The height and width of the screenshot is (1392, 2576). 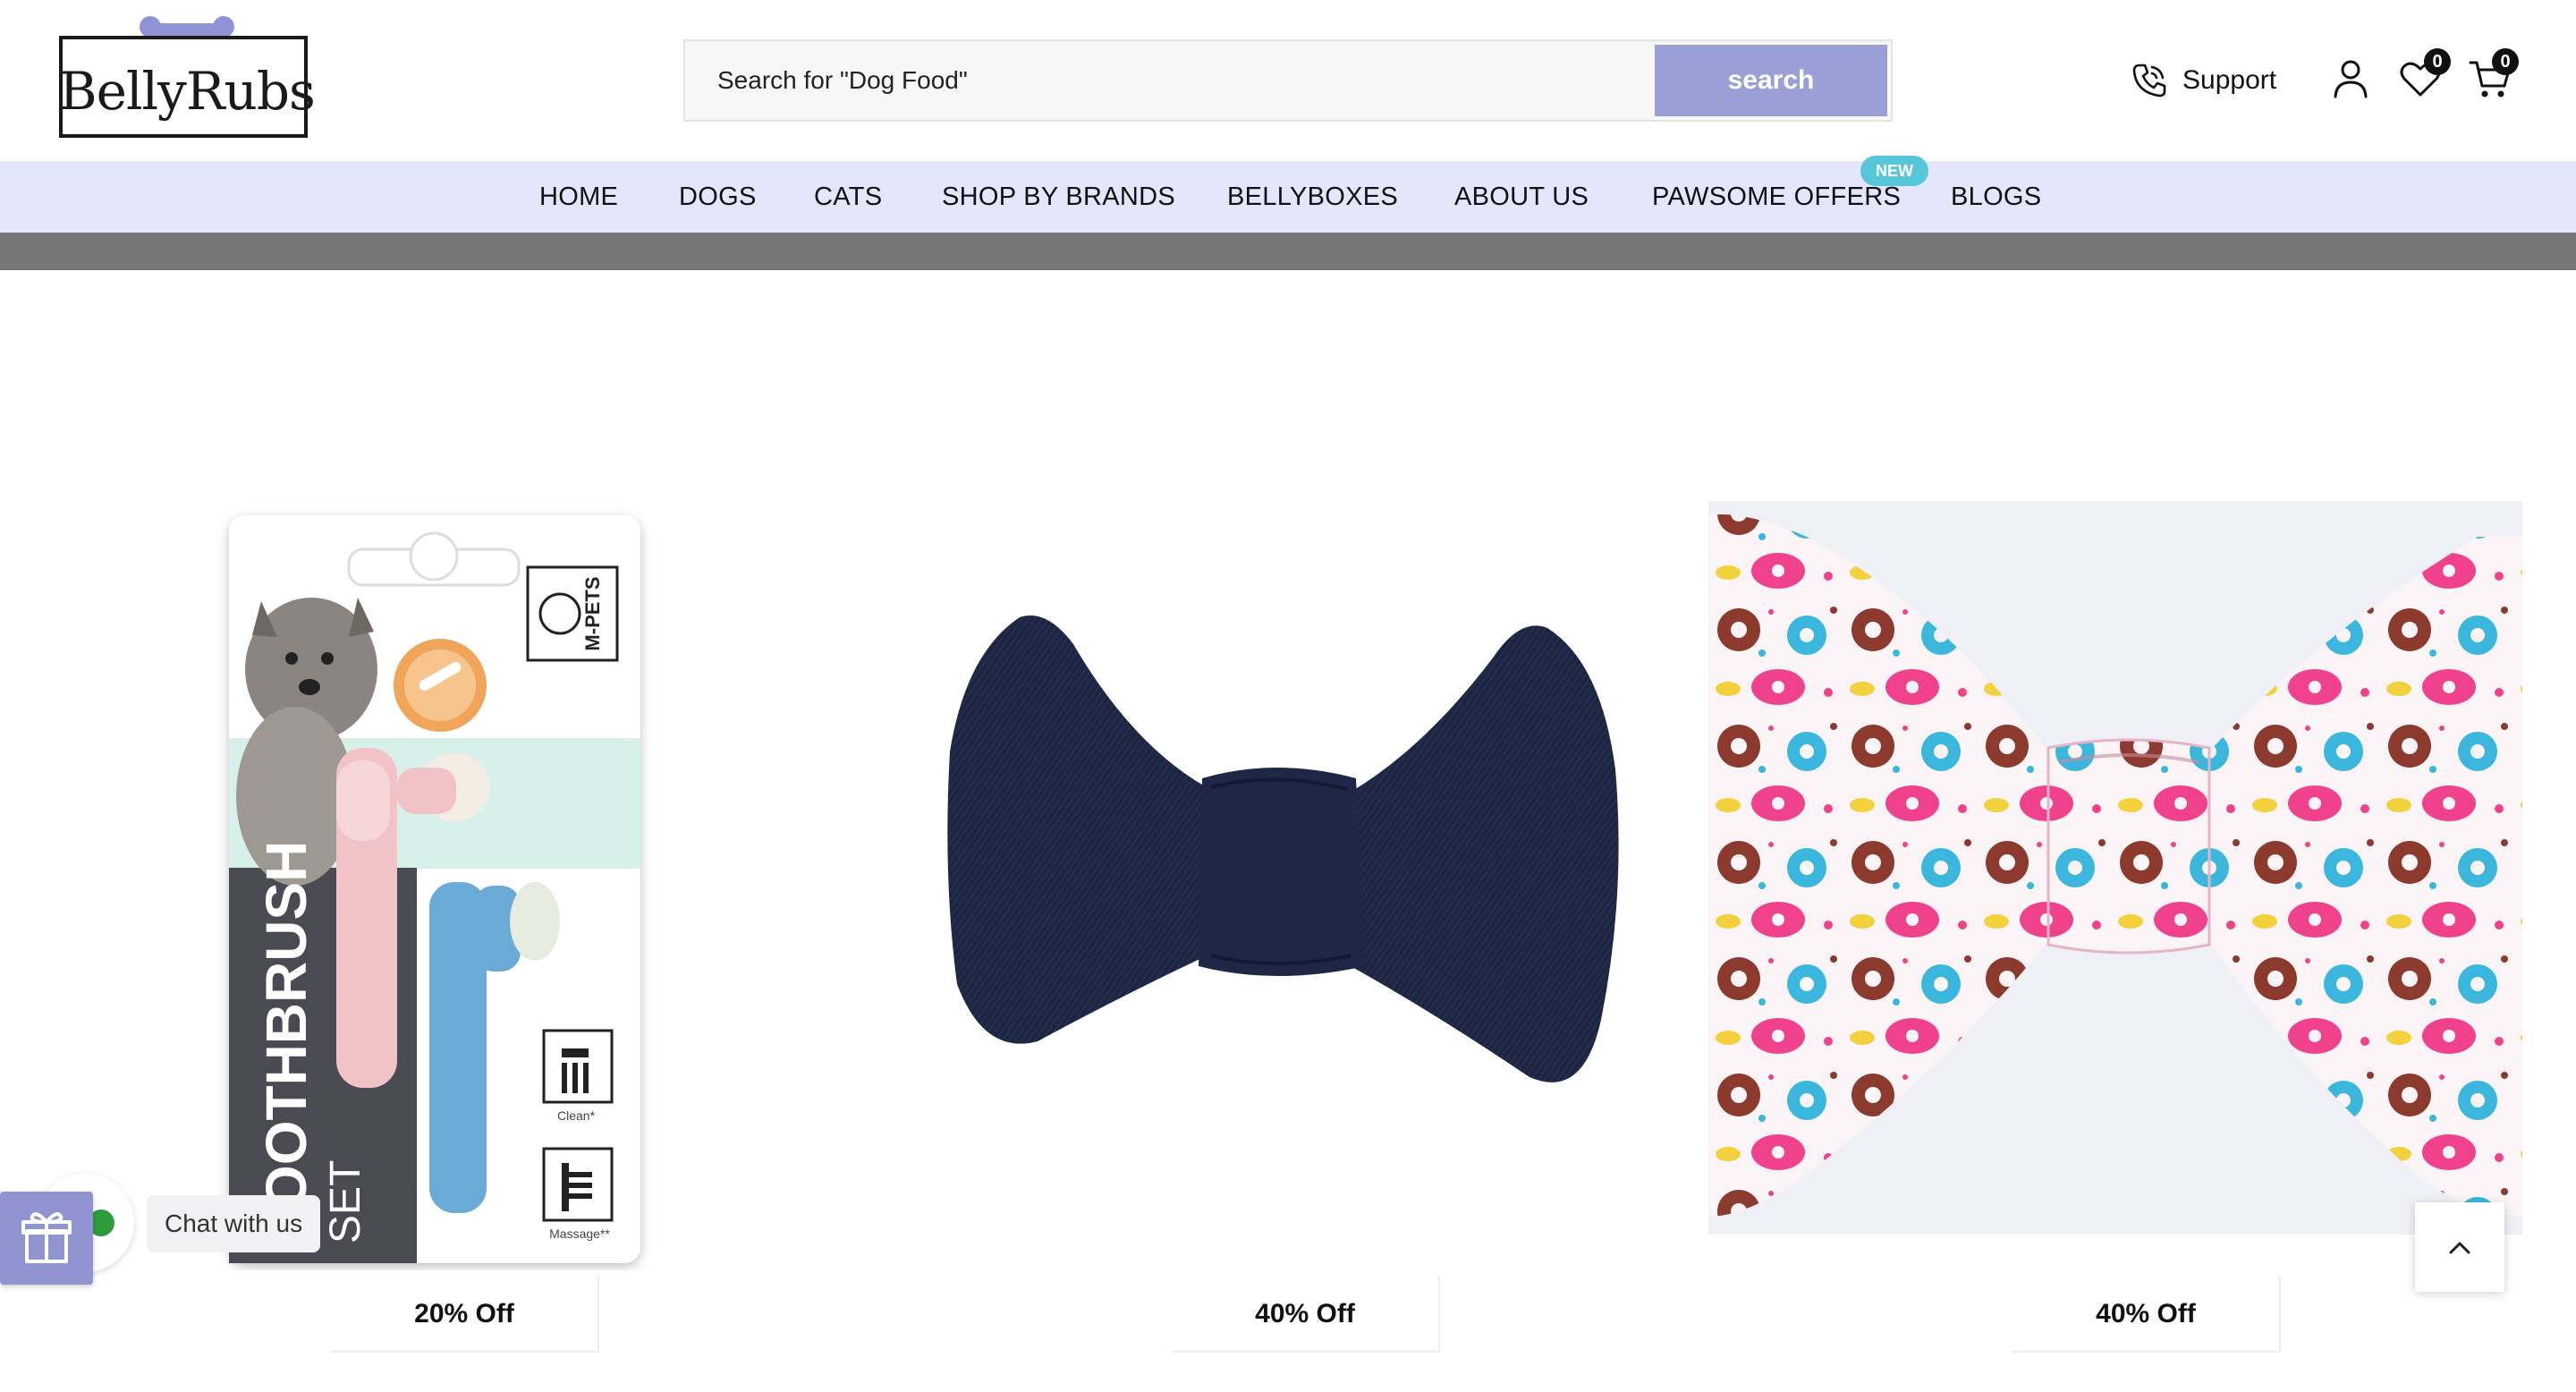 I want to click on brand-logo: BellyRubs, so click(x=187, y=78).